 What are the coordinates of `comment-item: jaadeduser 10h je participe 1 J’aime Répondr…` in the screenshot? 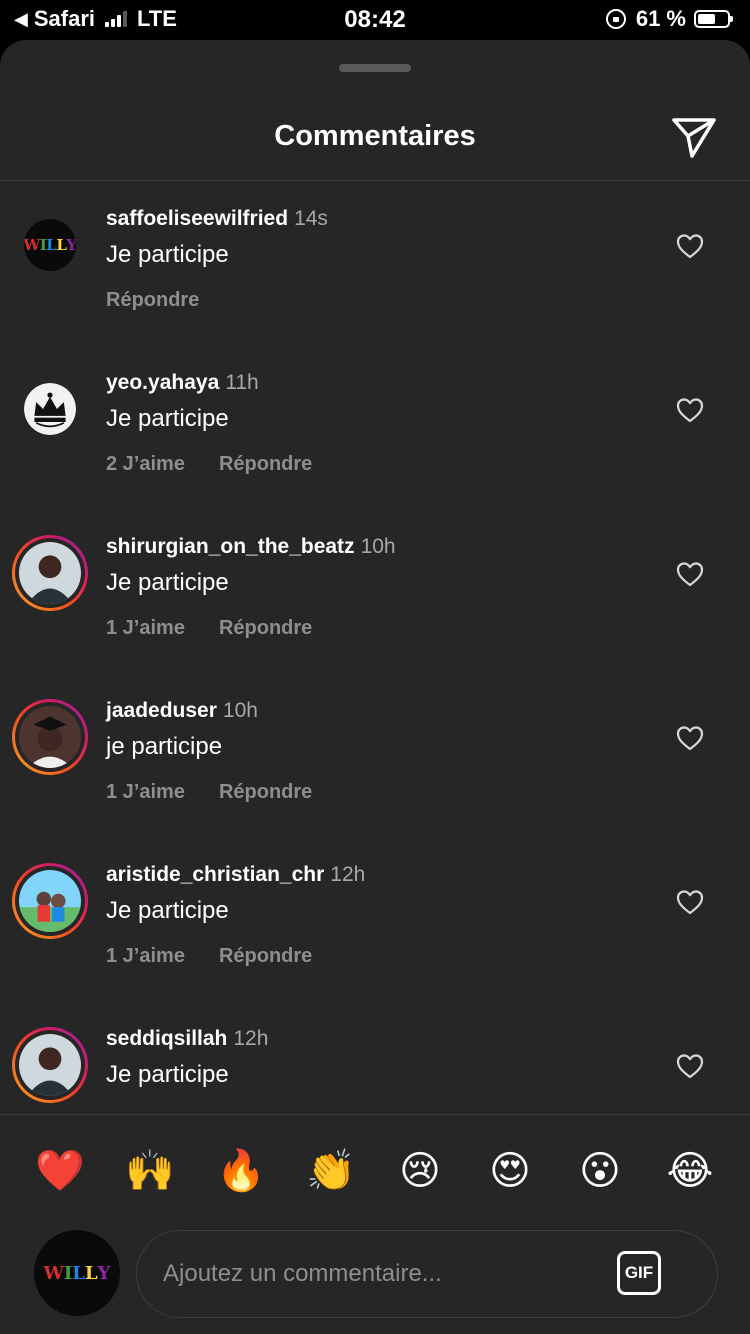 It's located at (375, 755).